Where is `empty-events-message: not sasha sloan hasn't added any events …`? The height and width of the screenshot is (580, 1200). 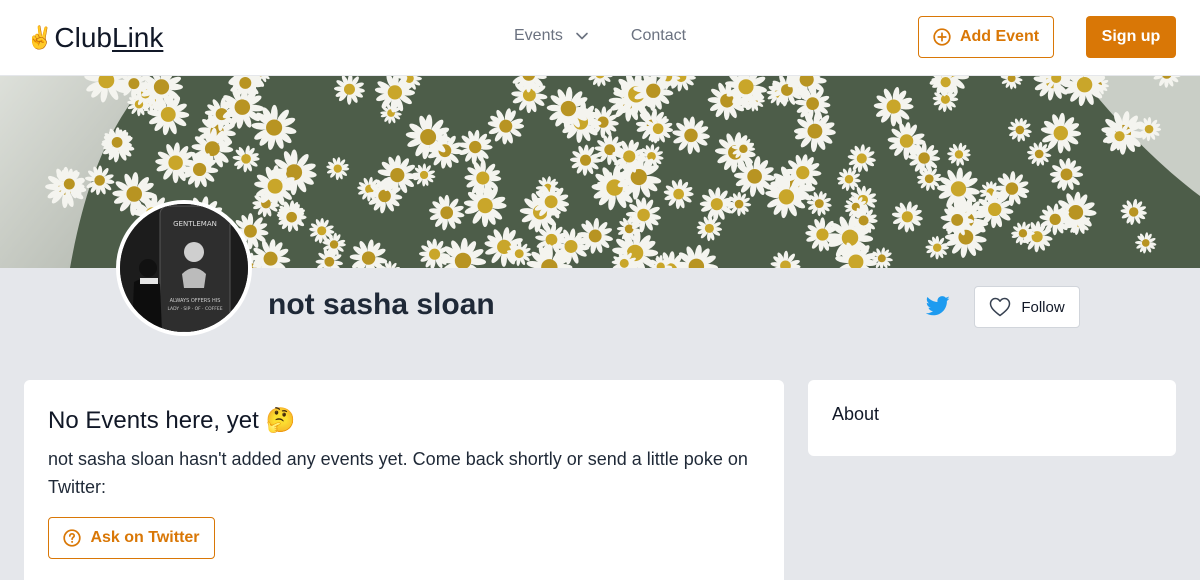
empty-events-message: not sasha sloan hasn't added any events … is located at coordinates (398, 473).